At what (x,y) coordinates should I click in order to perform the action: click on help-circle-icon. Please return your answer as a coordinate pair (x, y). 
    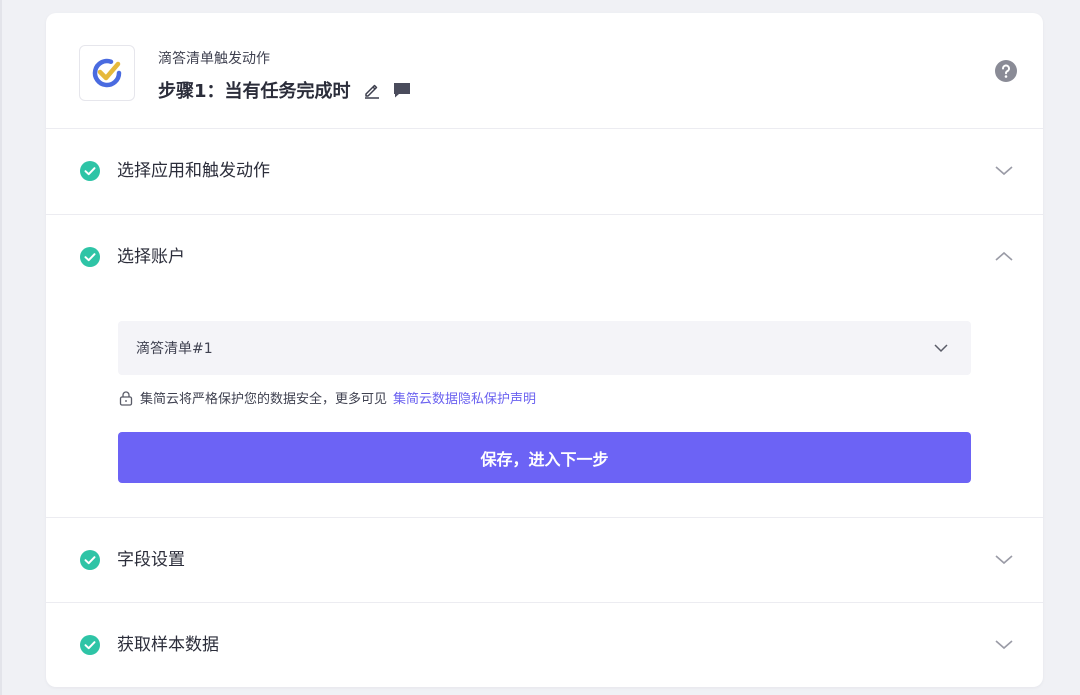
    Looking at the image, I should click on (1006, 71).